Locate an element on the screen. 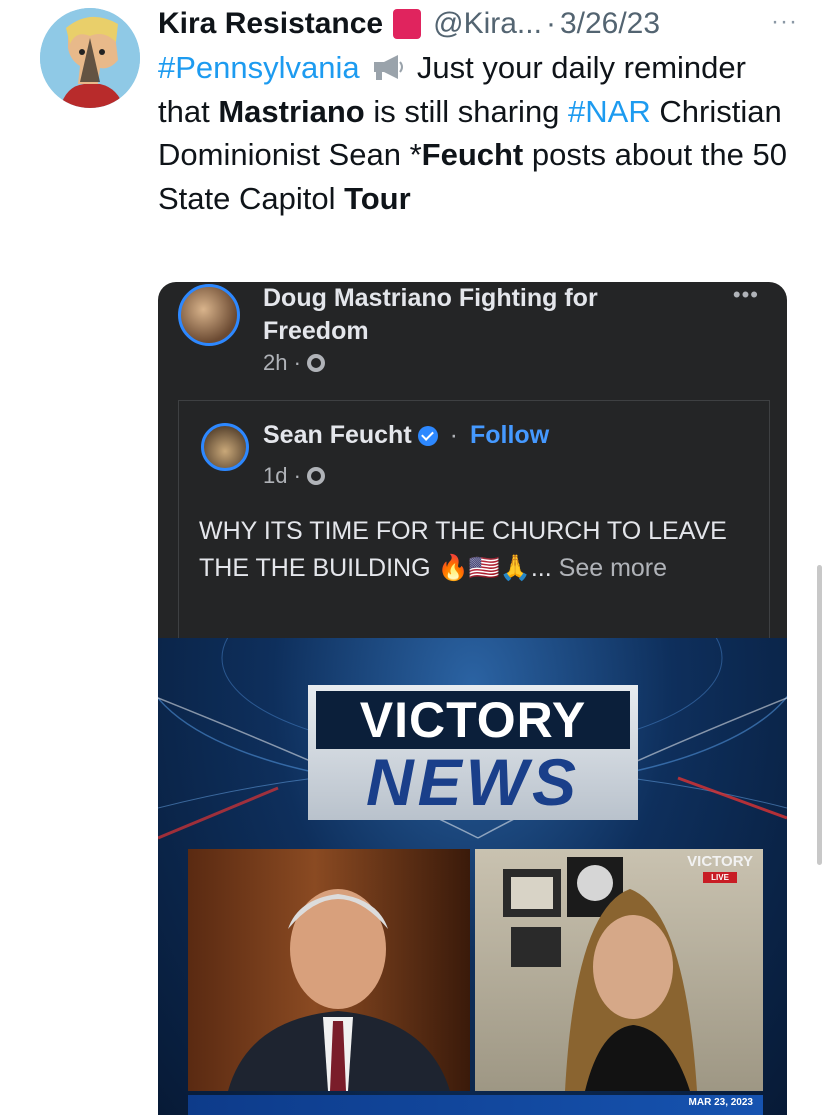 The width and height of the screenshot is (828, 1115). tweet-text-bold: Tour is located at coordinates (377, 198).